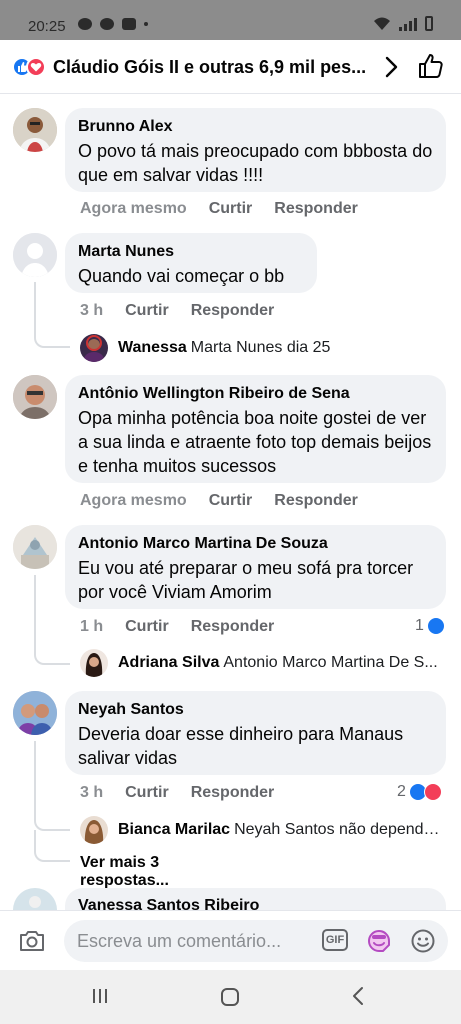  What do you see at coordinates (255, 903) in the screenshot?
I see `comment-author: Vanessa Santos Ribeiro` at bounding box center [255, 903].